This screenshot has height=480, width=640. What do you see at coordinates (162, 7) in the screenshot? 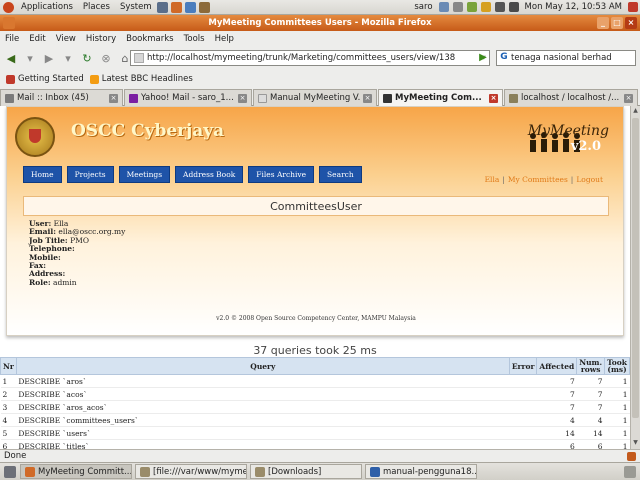
I see `terminal-launcher-icon` at bounding box center [162, 7].